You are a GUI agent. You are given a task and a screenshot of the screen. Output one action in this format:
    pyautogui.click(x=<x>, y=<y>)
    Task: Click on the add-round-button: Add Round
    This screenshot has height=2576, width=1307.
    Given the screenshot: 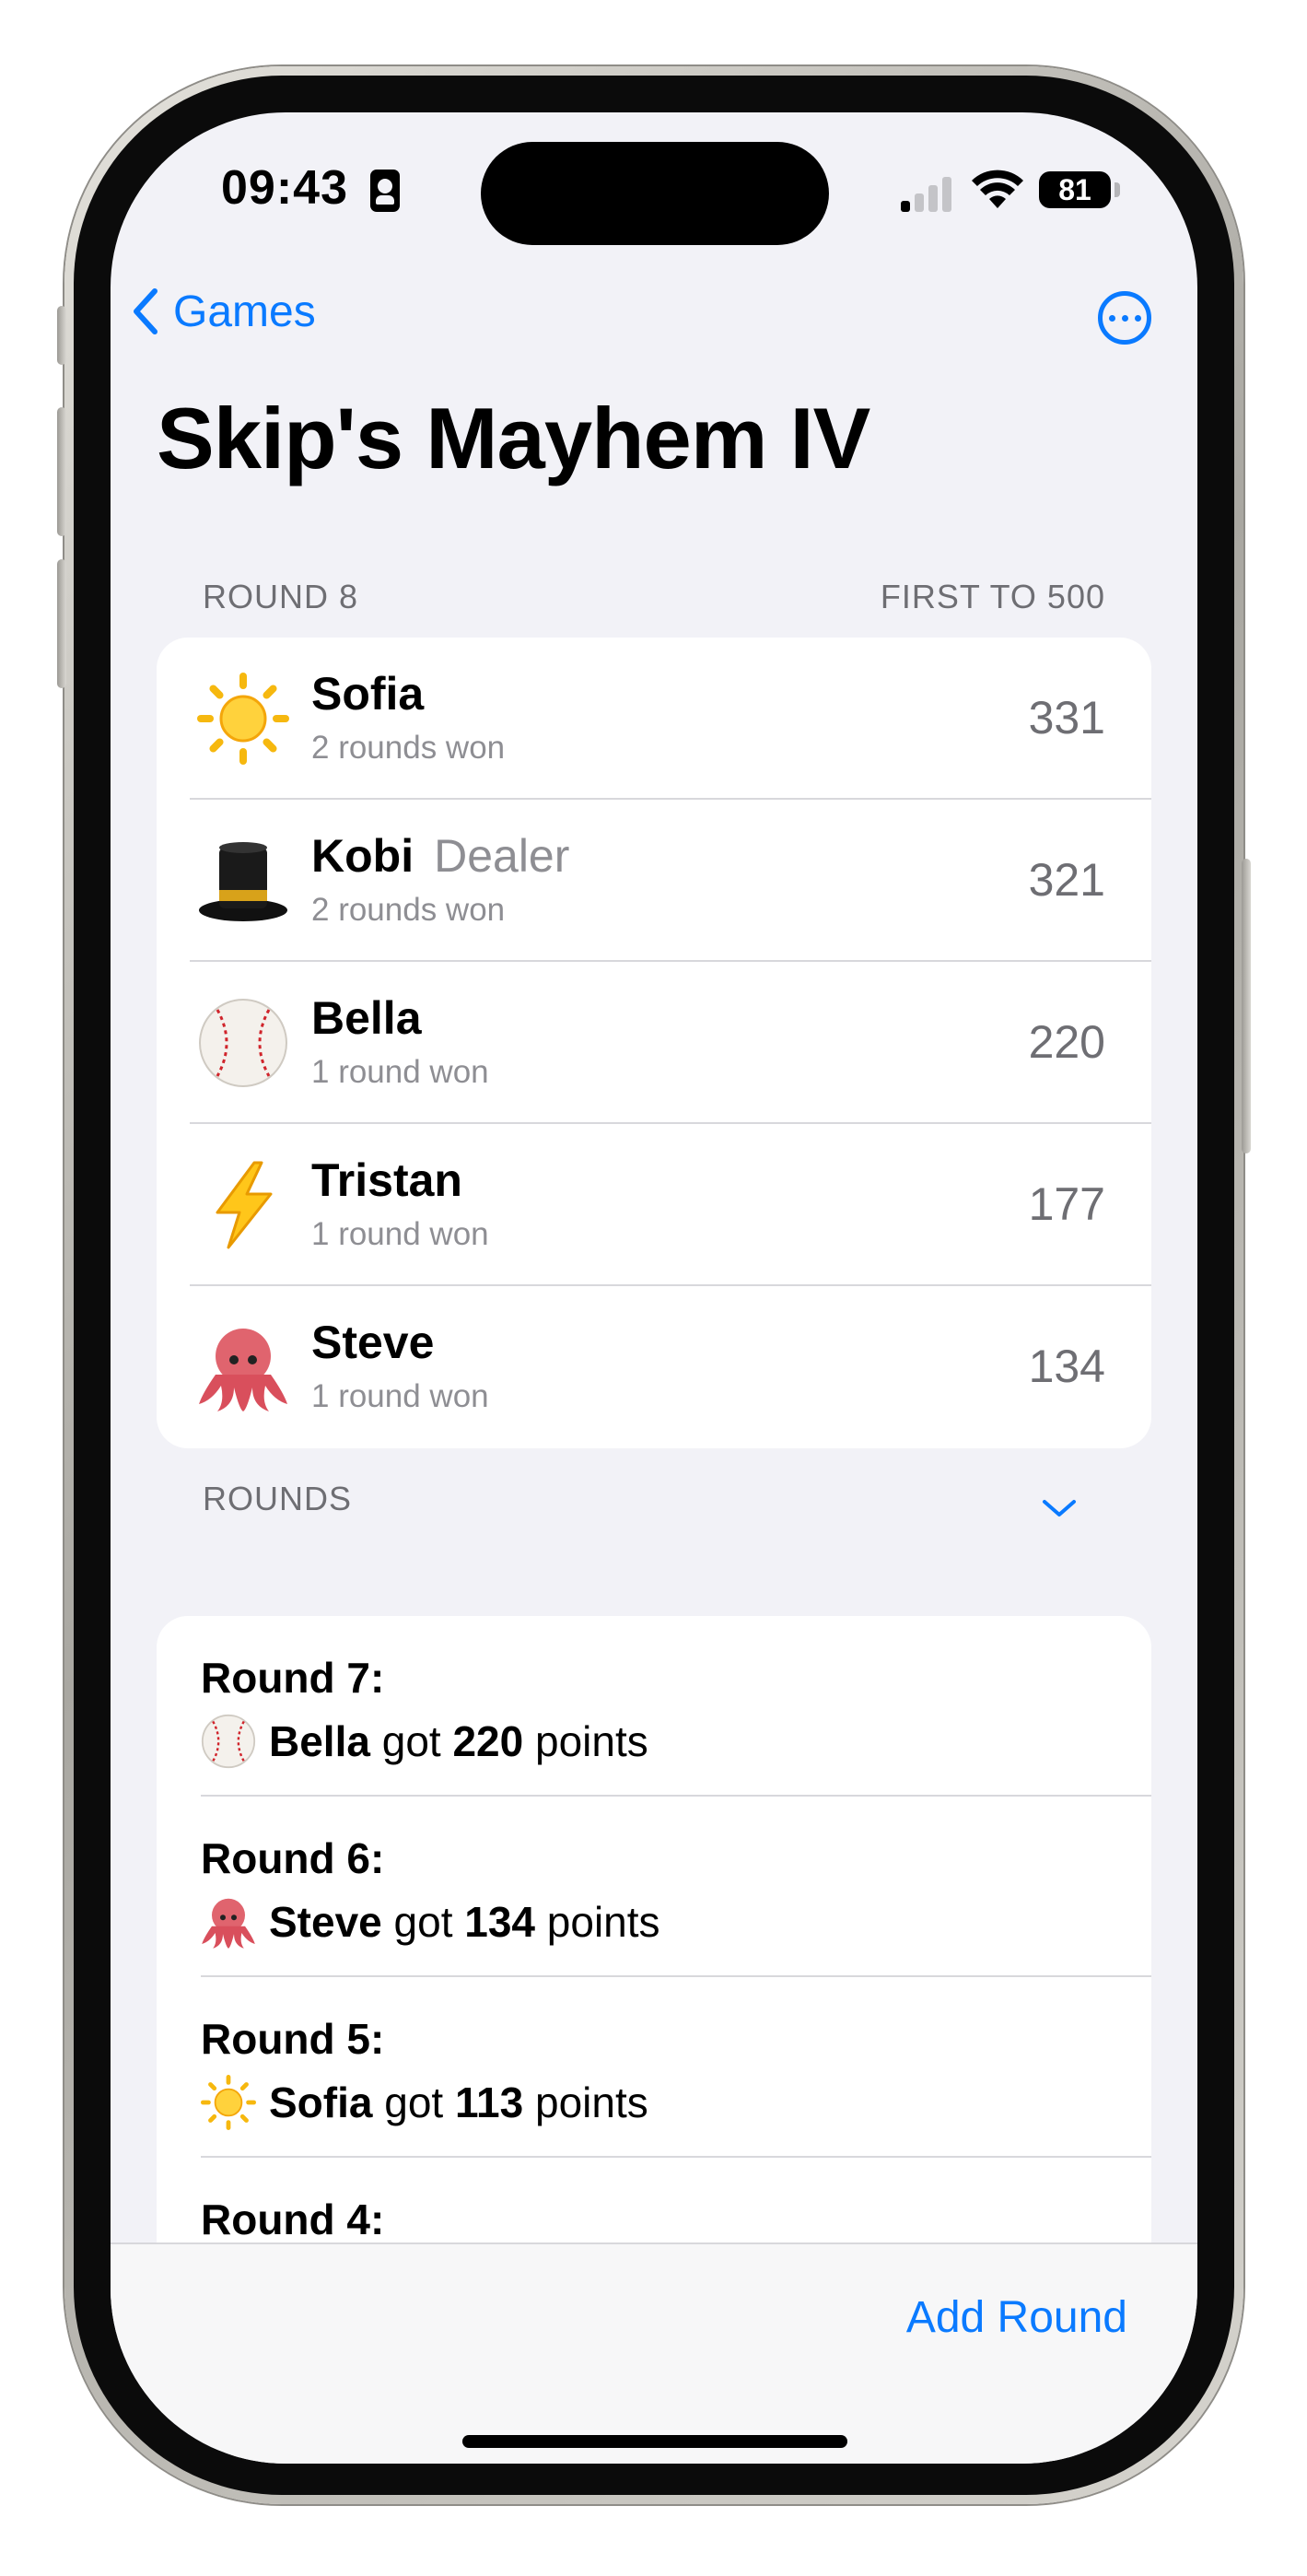 What is the action you would take?
    pyautogui.click(x=1017, y=2317)
    